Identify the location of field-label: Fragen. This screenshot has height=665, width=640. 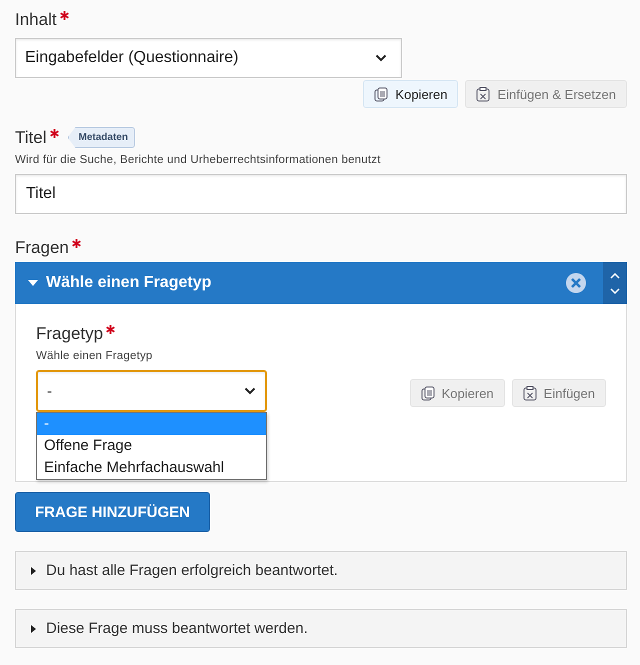
(42, 248).